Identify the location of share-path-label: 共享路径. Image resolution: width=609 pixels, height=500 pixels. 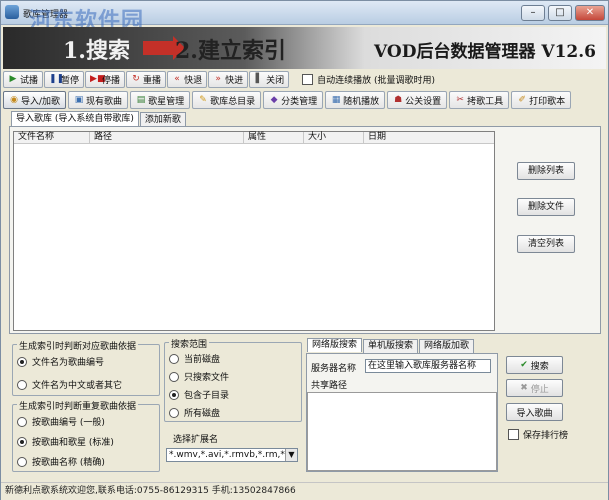
(329, 386).